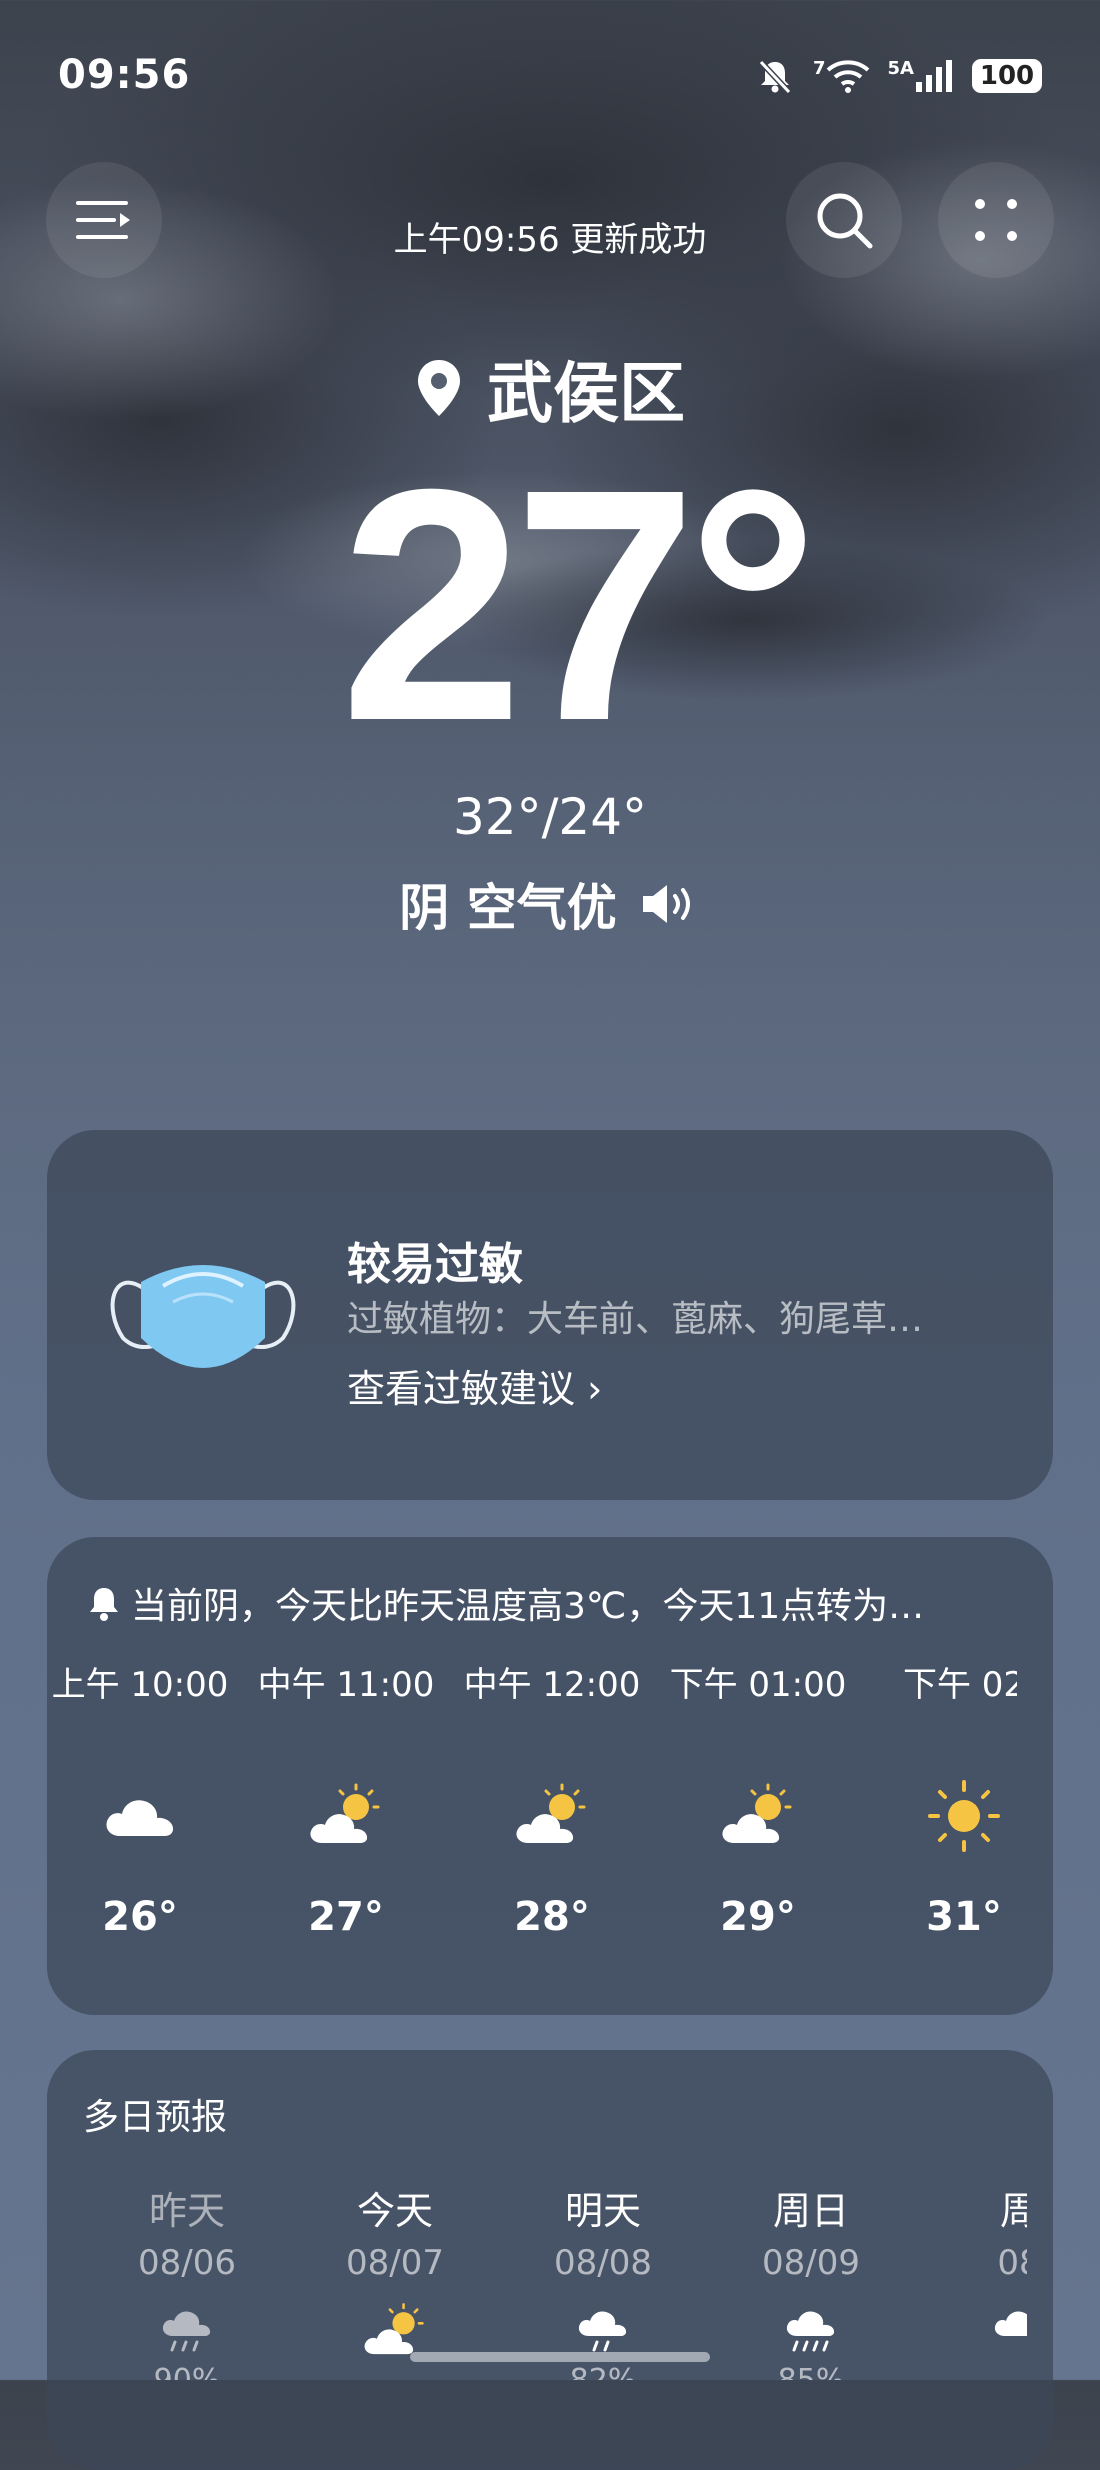  What do you see at coordinates (978, 2271) in the screenshot?
I see `daily-item: 周 08` at bounding box center [978, 2271].